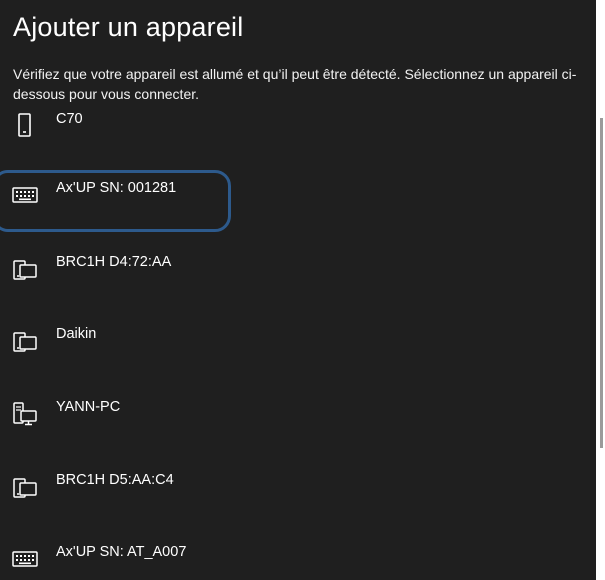  What do you see at coordinates (115, 480) in the screenshot?
I see `device-name: BRC1H D5:AA:C4` at bounding box center [115, 480].